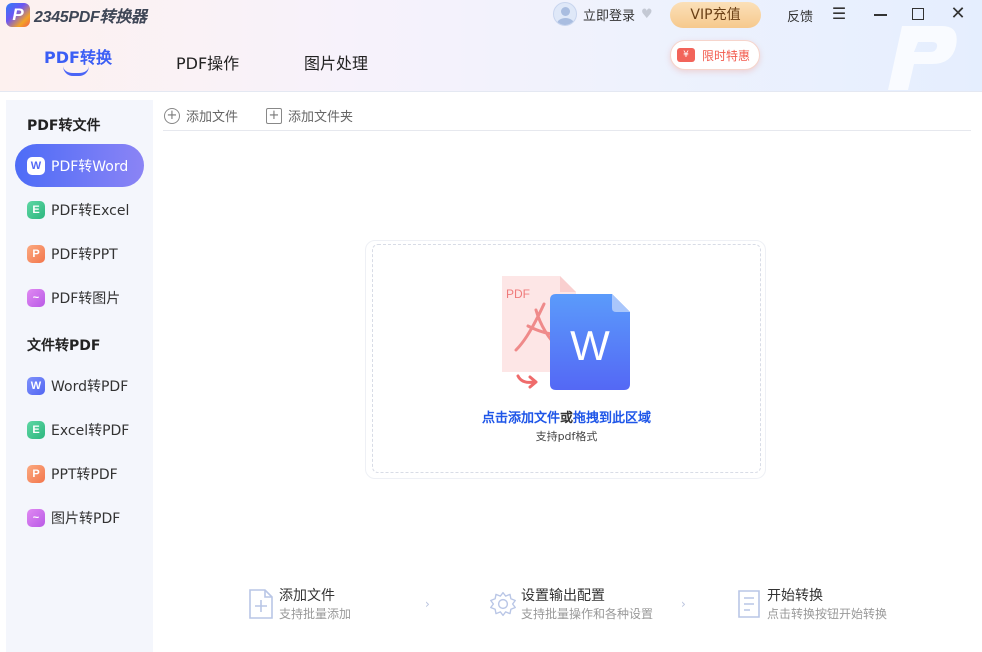  Describe the element at coordinates (207, 62) in the screenshot. I see `tab-pdf-operations: PDF操作` at that location.